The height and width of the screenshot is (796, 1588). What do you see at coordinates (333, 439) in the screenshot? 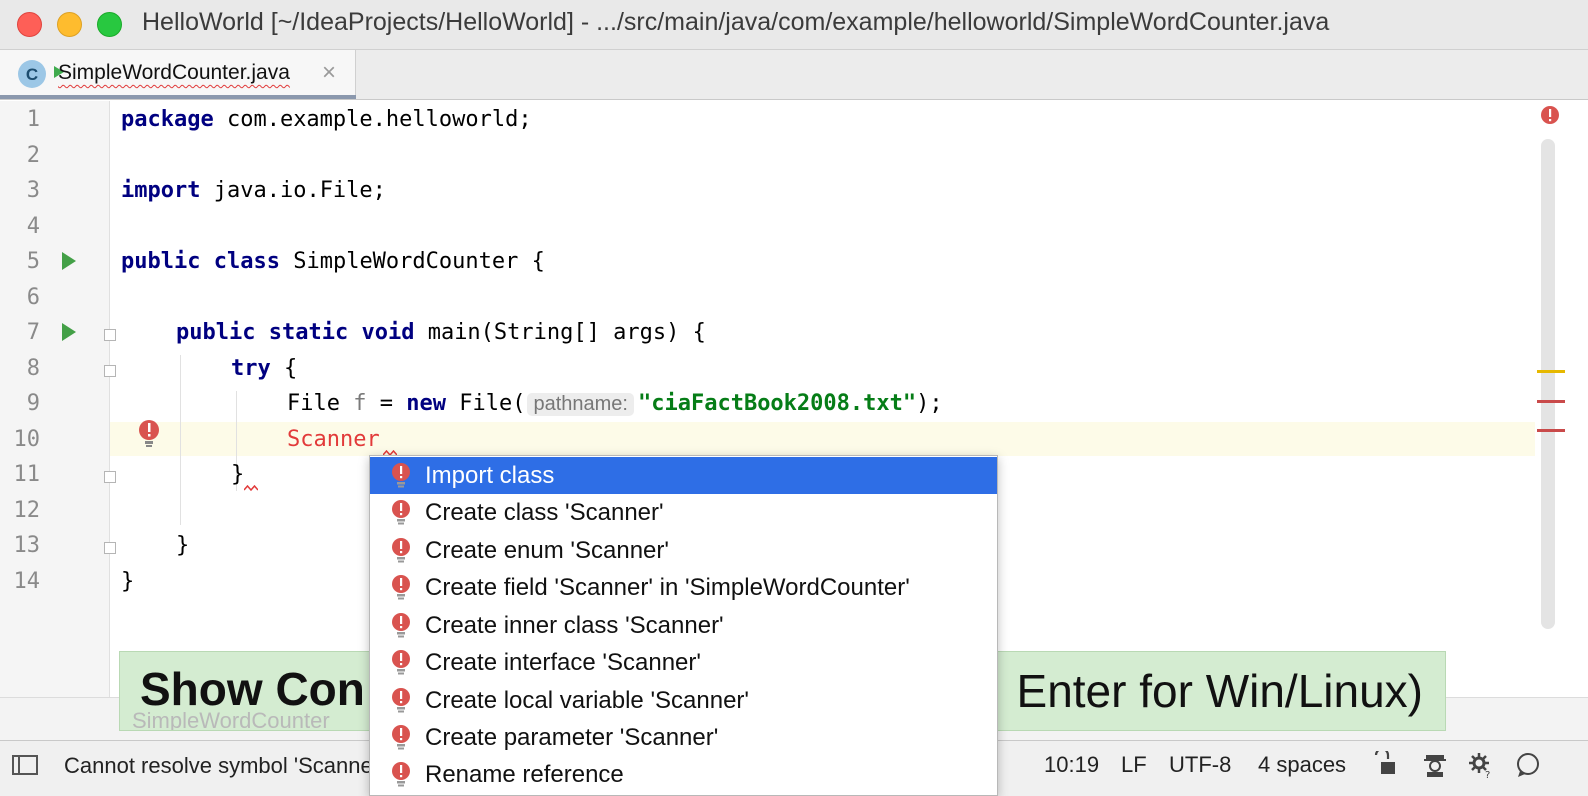
I see `unresolved-symbol: Scanner` at bounding box center [333, 439].